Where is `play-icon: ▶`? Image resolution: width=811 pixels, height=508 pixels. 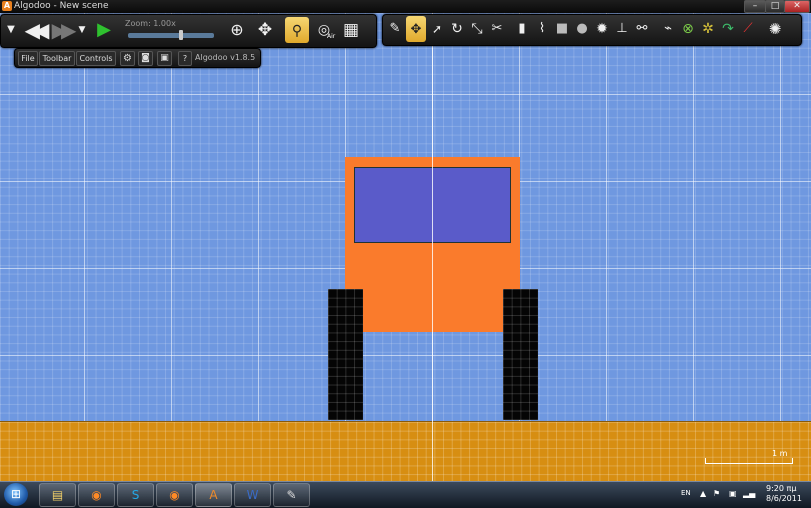 play-icon: ▶ is located at coordinates (104, 30).